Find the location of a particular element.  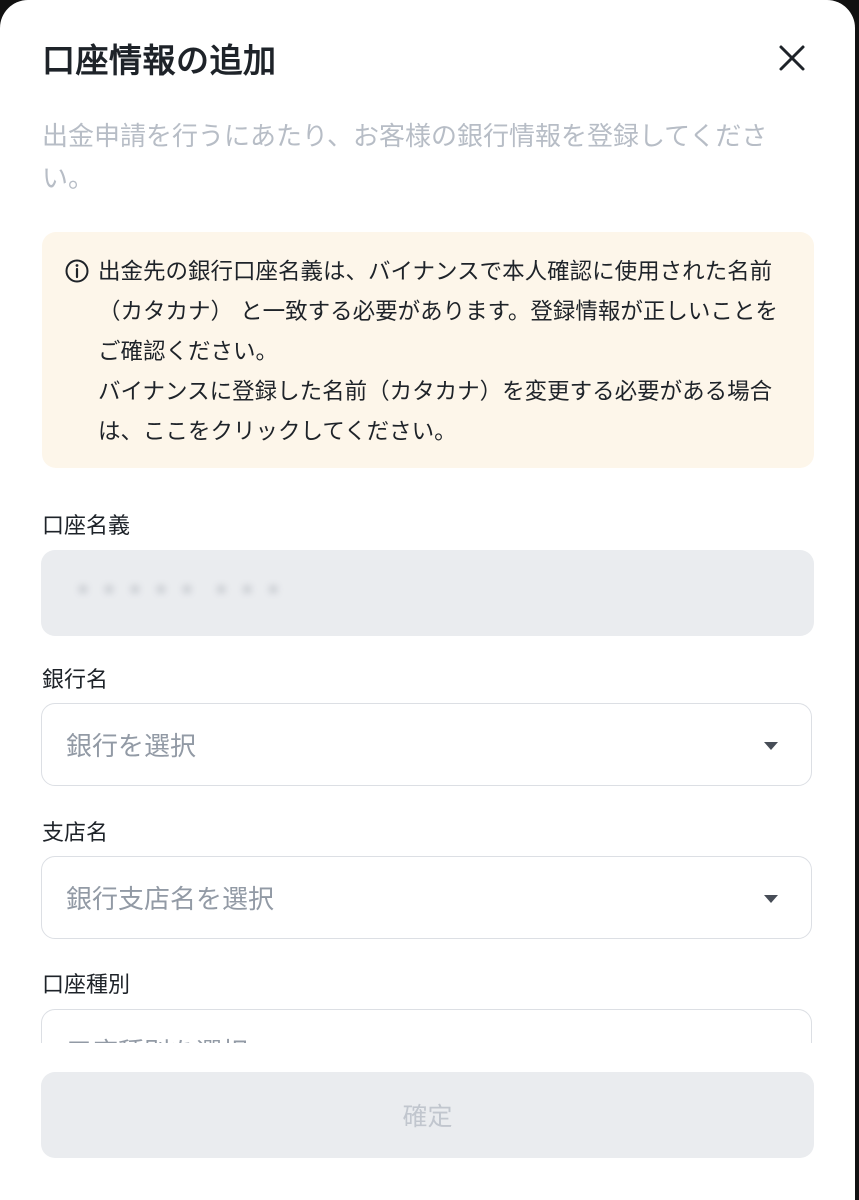

account-type-placeholder: 口座種別を選択 is located at coordinates (157, 1037).